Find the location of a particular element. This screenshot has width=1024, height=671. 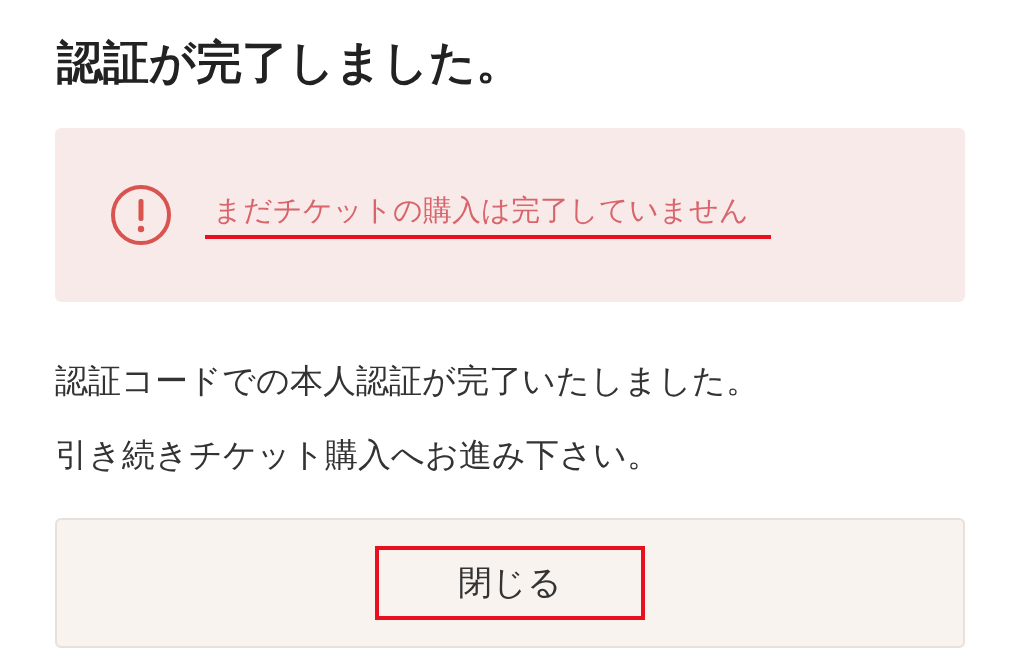

alert-message: まだチケットの購入は完了していません is located at coordinates (488, 215).